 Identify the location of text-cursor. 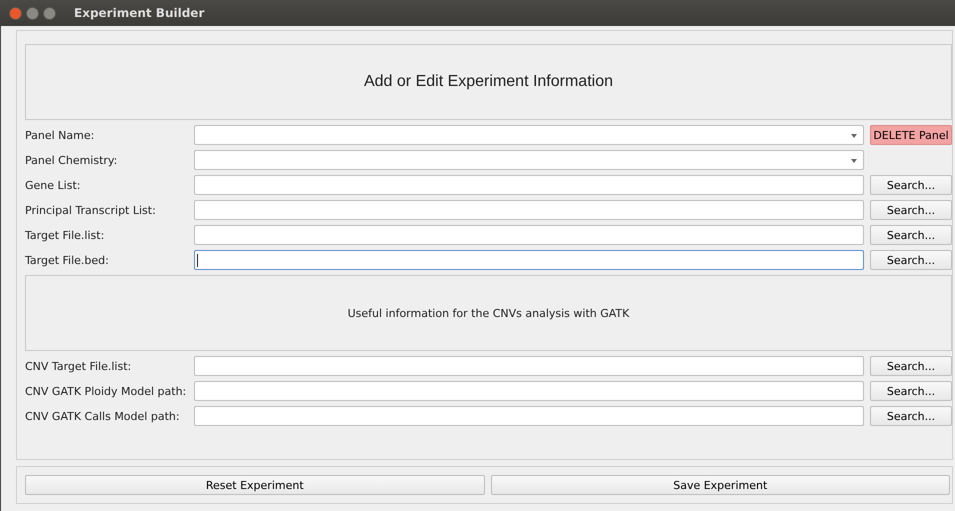
(197, 260).